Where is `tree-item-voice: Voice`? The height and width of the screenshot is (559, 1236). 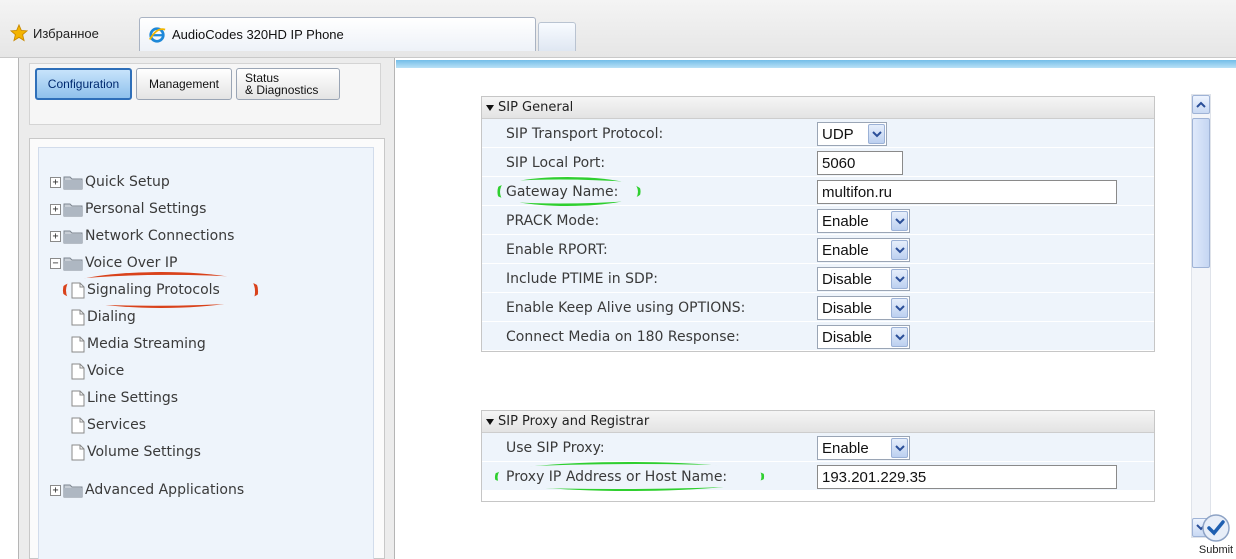 tree-item-voice: Voice is located at coordinates (97, 371).